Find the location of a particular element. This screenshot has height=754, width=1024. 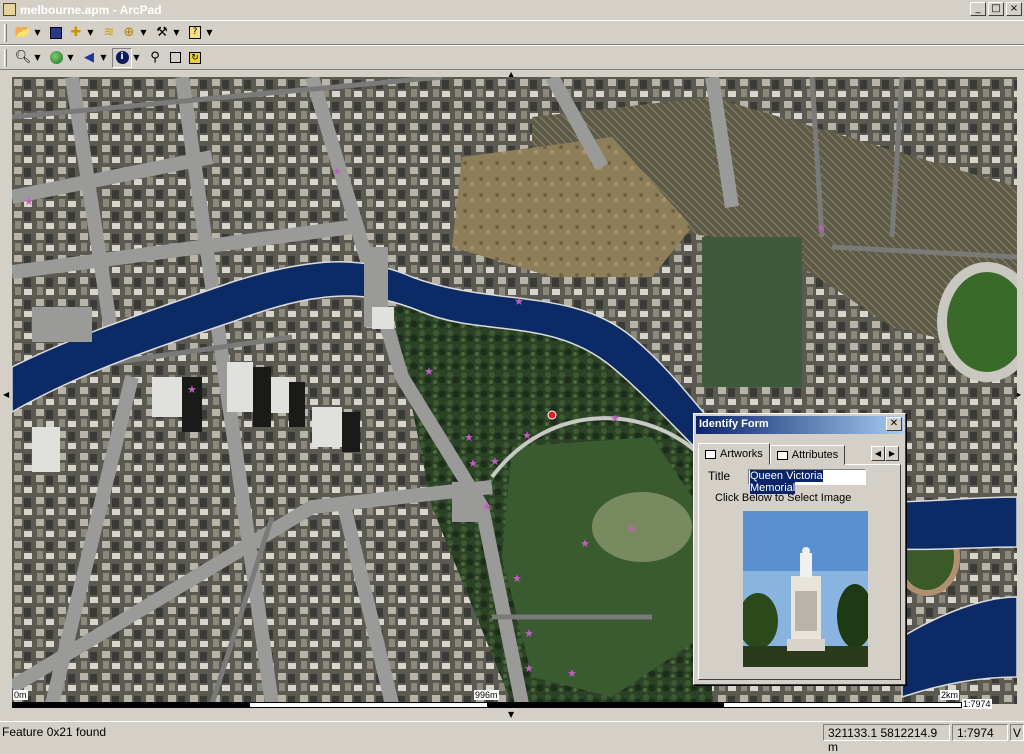

memorial-photo is located at coordinates (805, 589).